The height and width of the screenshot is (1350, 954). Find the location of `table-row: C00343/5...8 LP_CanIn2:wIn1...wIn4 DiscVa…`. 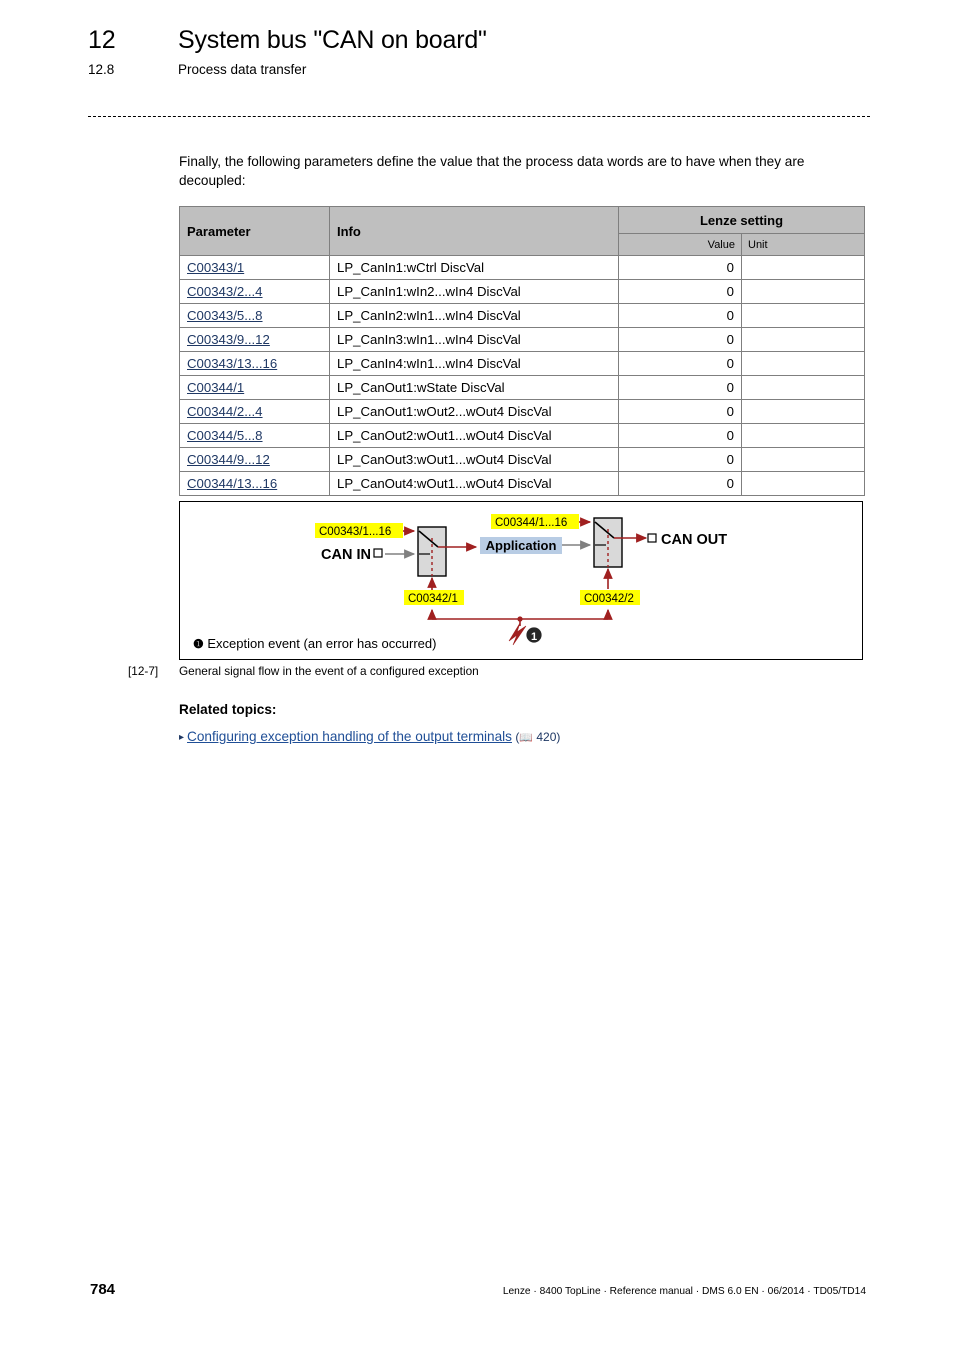

table-row: C00343/5...8 LP_CanIn2:wIn1...wIn4 DiscVa… is located at coordinates (522, 315).